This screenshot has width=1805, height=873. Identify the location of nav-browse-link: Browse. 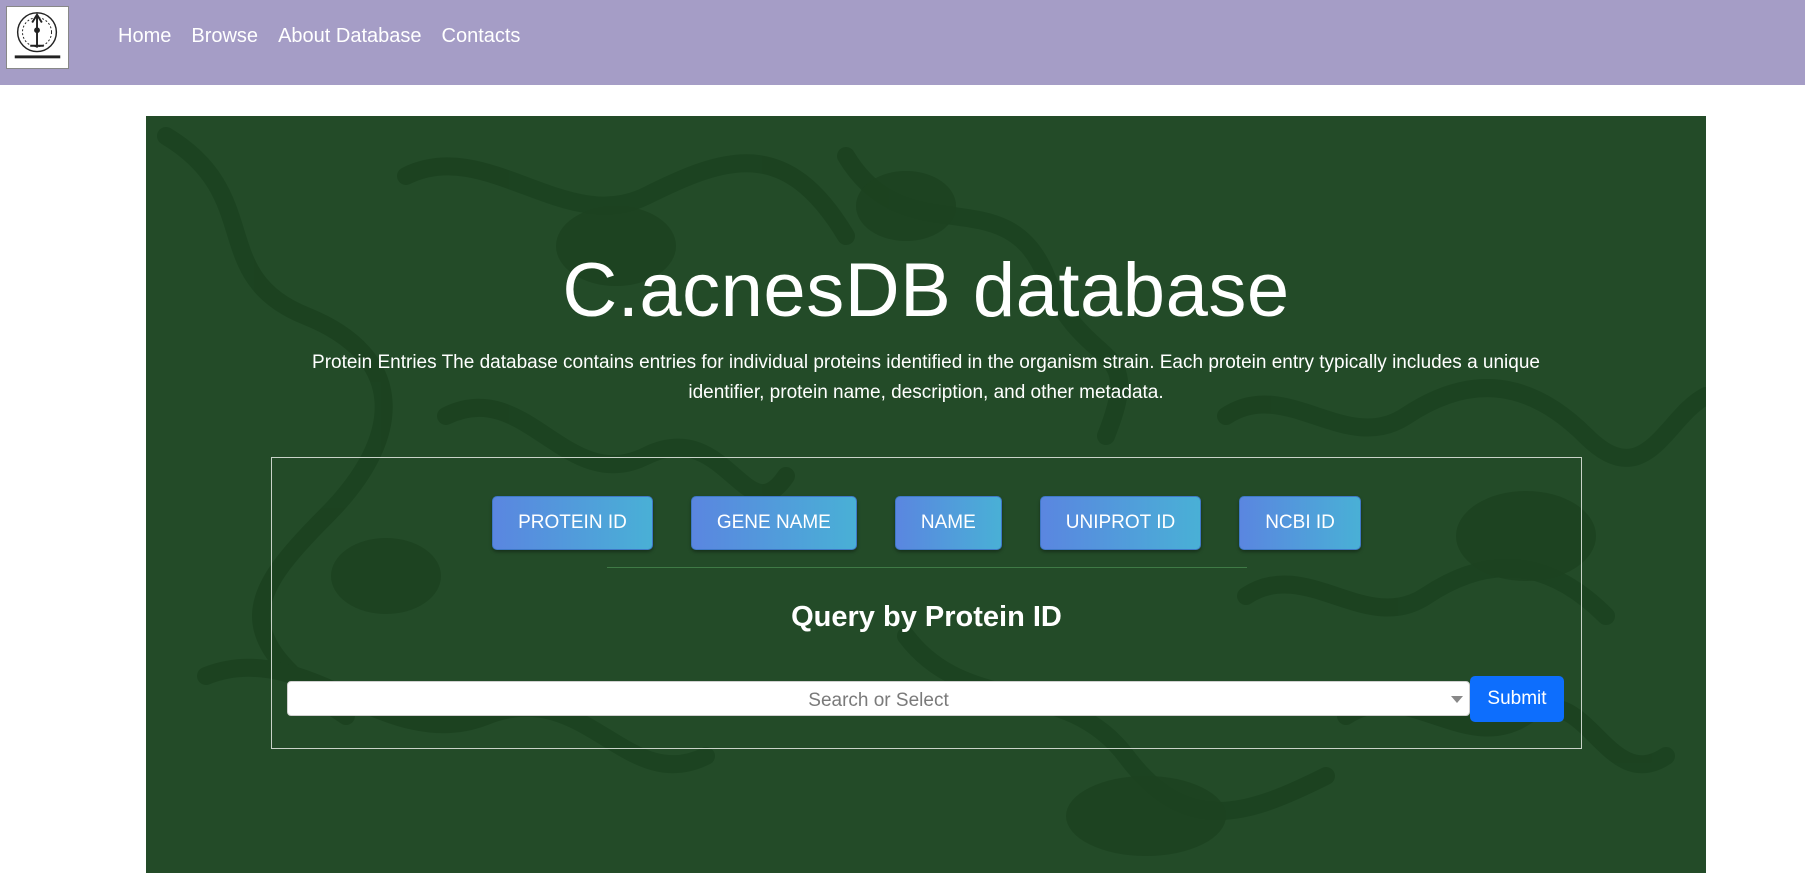
(224, 36).